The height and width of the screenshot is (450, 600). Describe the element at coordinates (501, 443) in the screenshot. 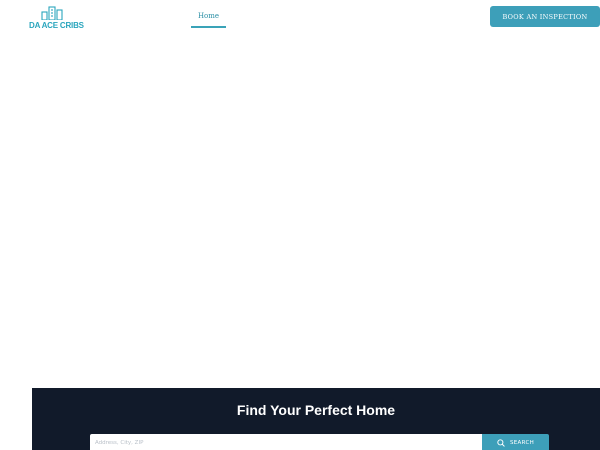

I see `search-icon` at that location.